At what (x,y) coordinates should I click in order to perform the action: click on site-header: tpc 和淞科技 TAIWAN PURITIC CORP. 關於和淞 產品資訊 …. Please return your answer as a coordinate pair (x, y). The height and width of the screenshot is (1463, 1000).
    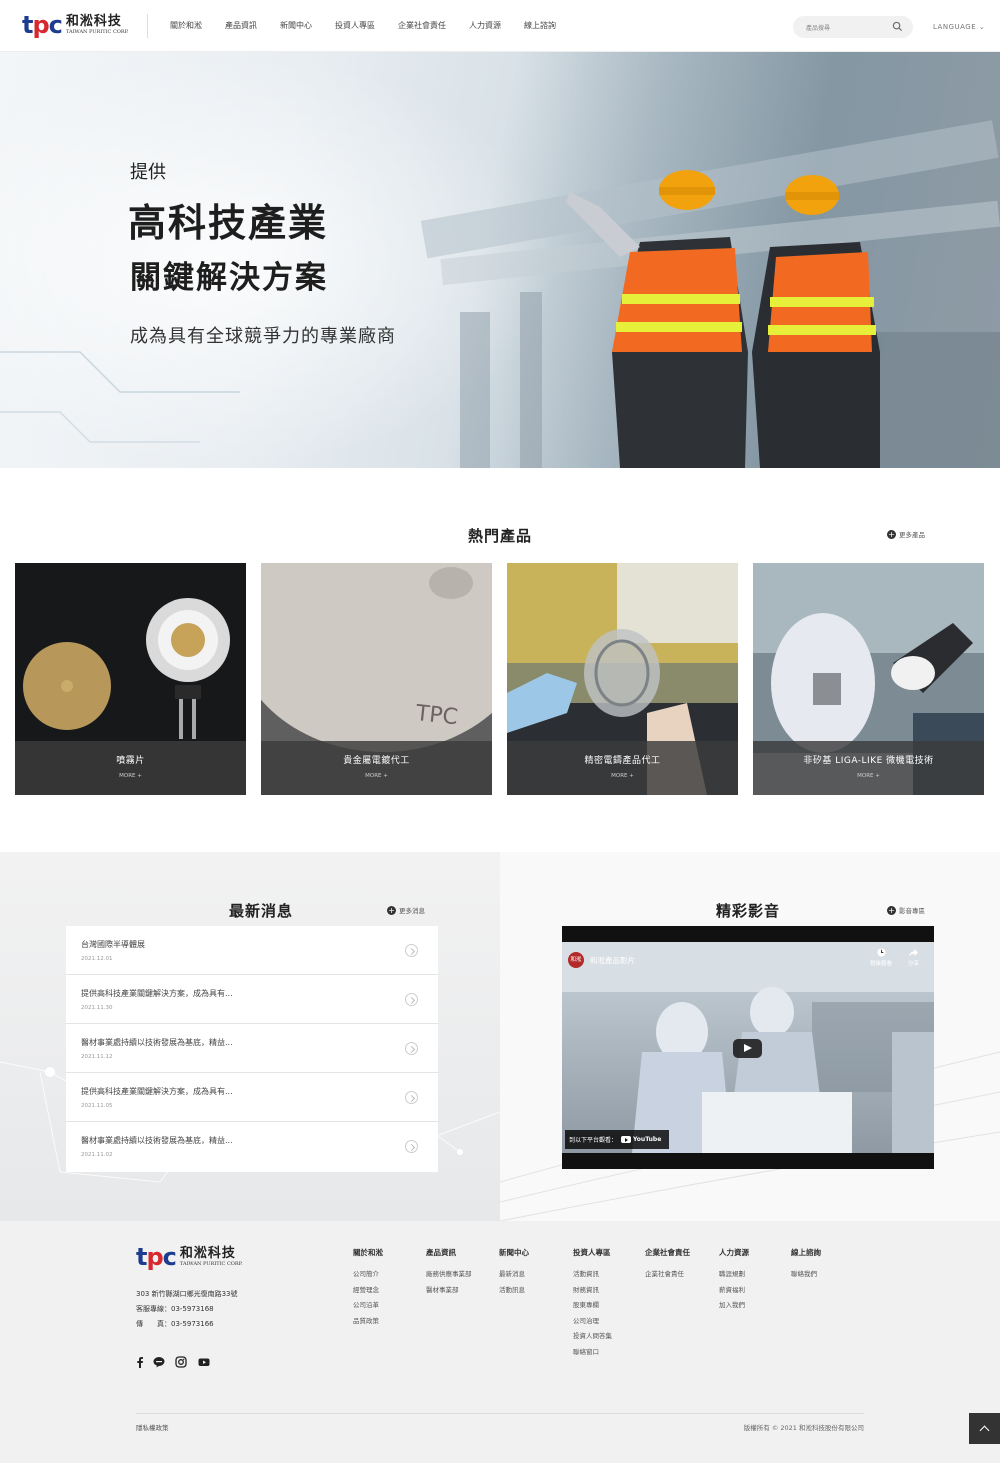
    Looking at the image, I should click on (500, 26).